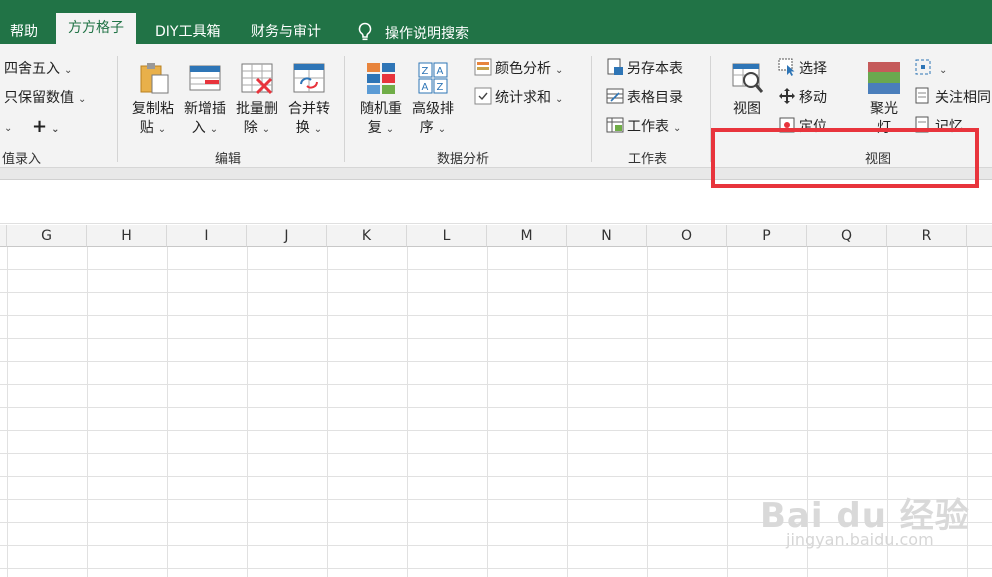 This screenshot has height=577, width=992. Describe the element at coordinates (483, 67) in the screenshot. I see `color-analysis-icon` at that location.